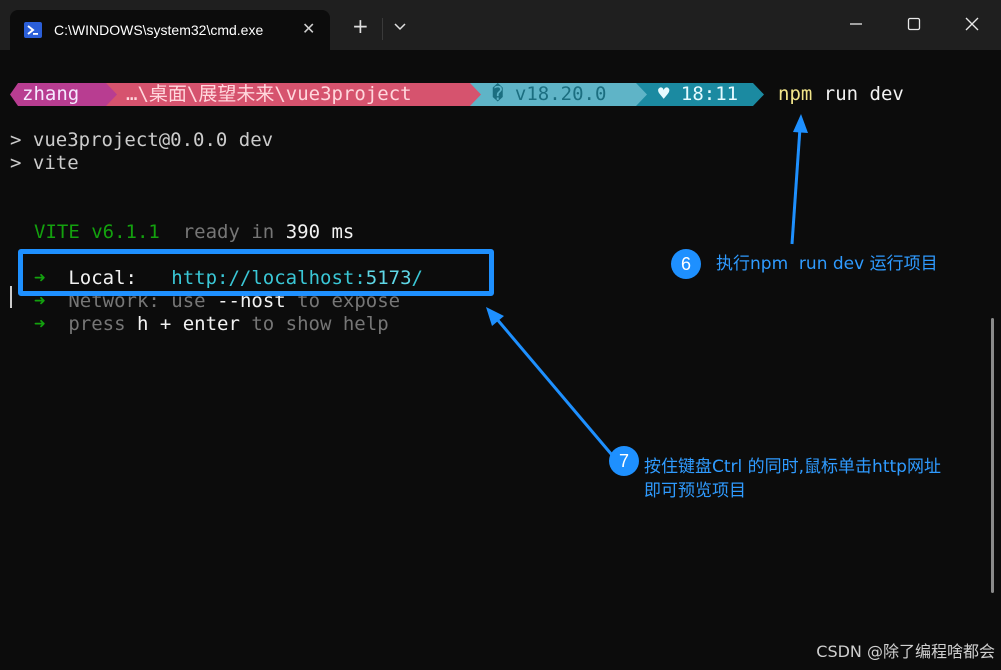 The height and width of the screenshot is (670, 1001). What do you see at coordinates (792, 479) in the screenshot?
I see `step-7-note: 按住键盘Ctrl 的同时,鼠标单击http网址 即可预览项目` at bounding box center [792, 479].